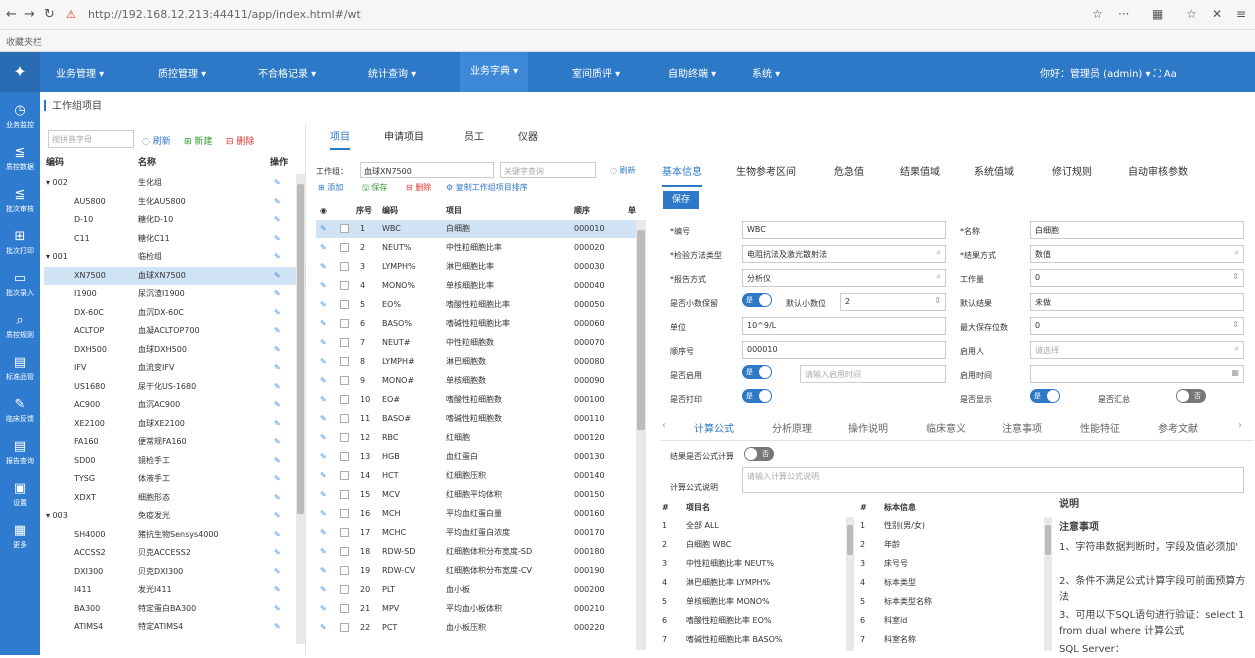 This screenshot has height=658, width=1255. I want to click on tab-auto-audit: 自动审核参数, so click(1158, 170).